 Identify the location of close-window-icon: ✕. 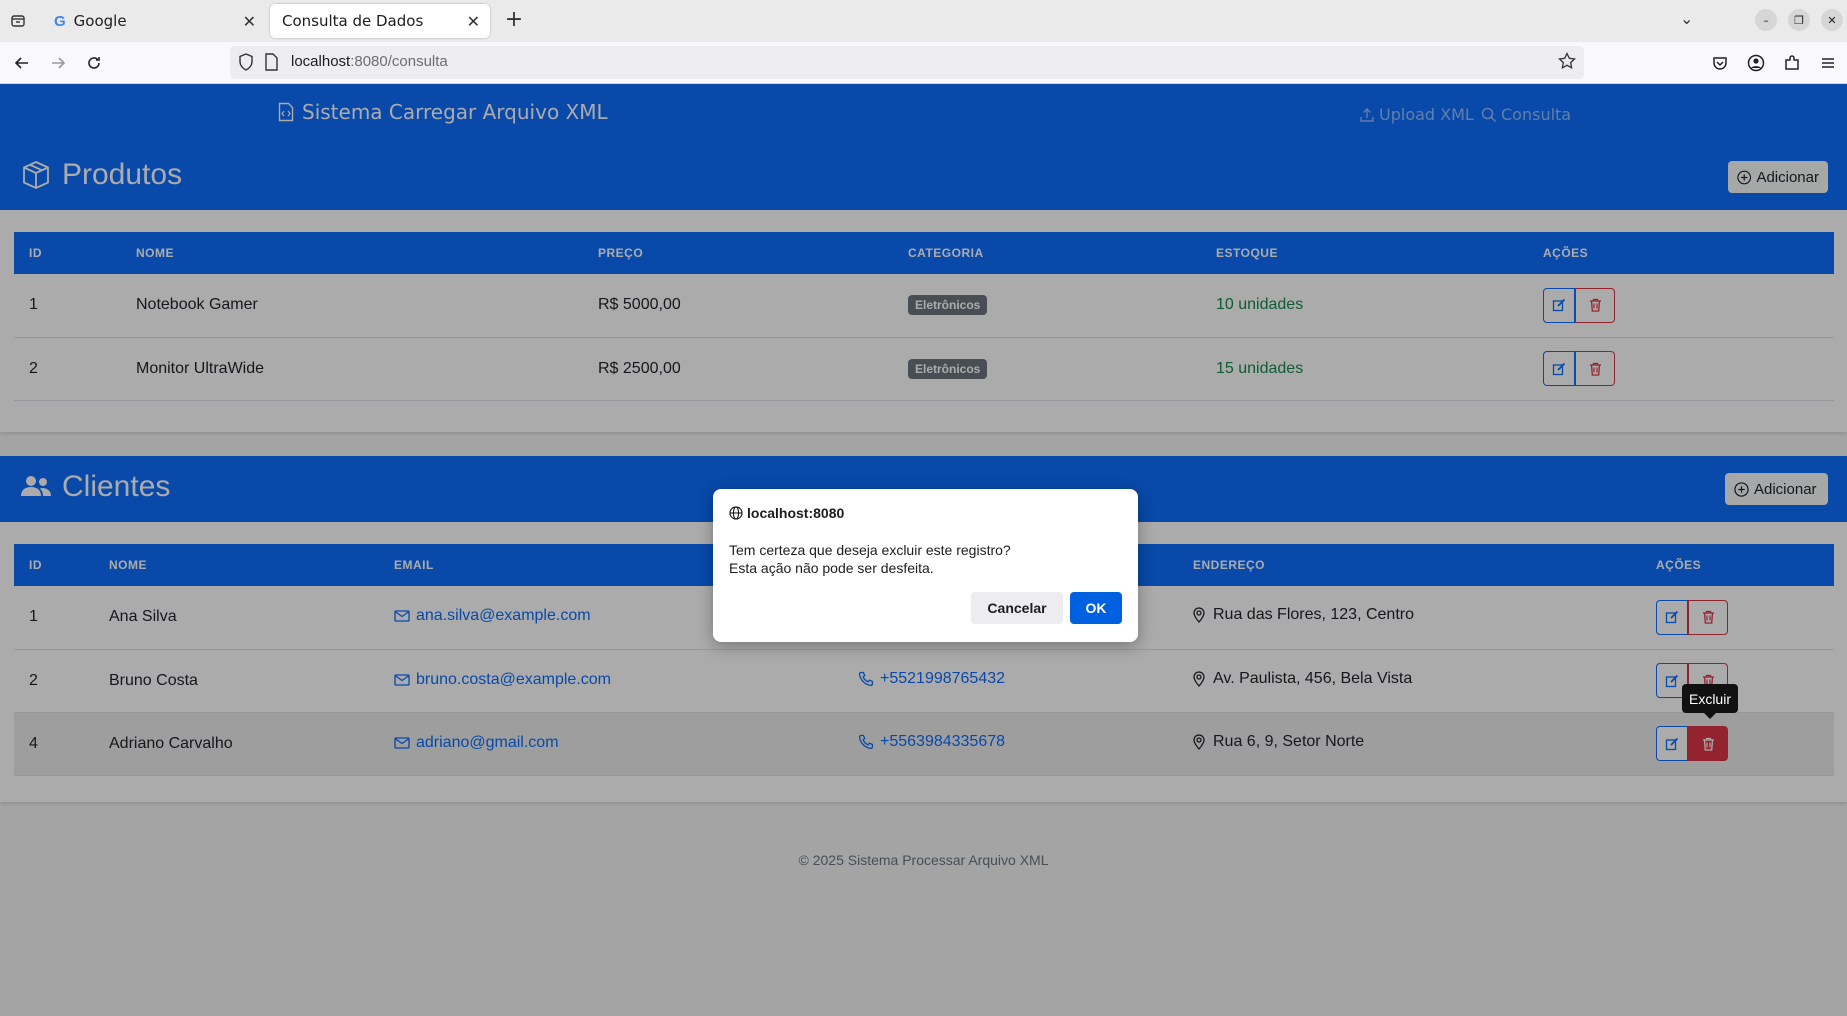
(1832, 20).